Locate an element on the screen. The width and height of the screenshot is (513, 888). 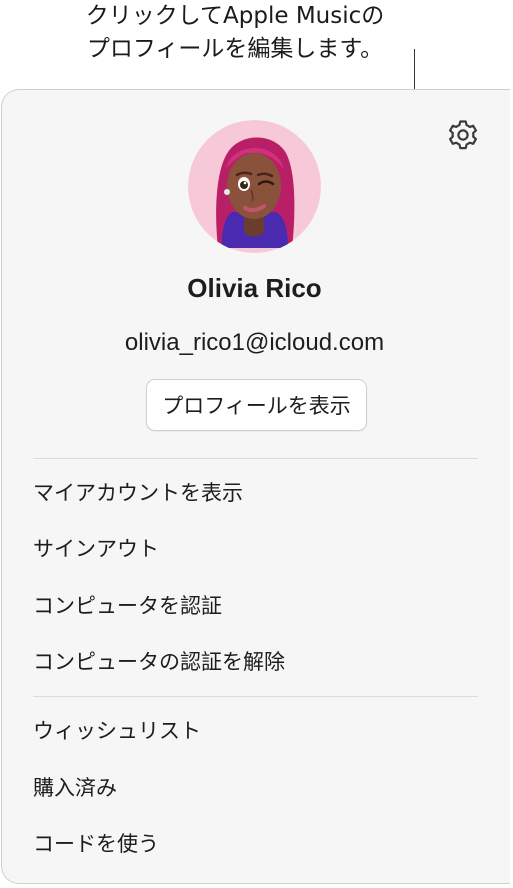
account-email: olivia_rico1@icloud.com is located at coordinates (254, 342).